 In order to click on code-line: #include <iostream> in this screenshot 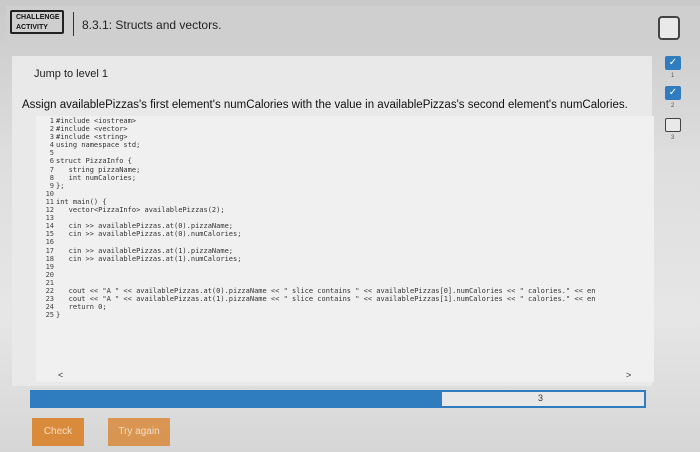, I will do `click(325, 121)`.